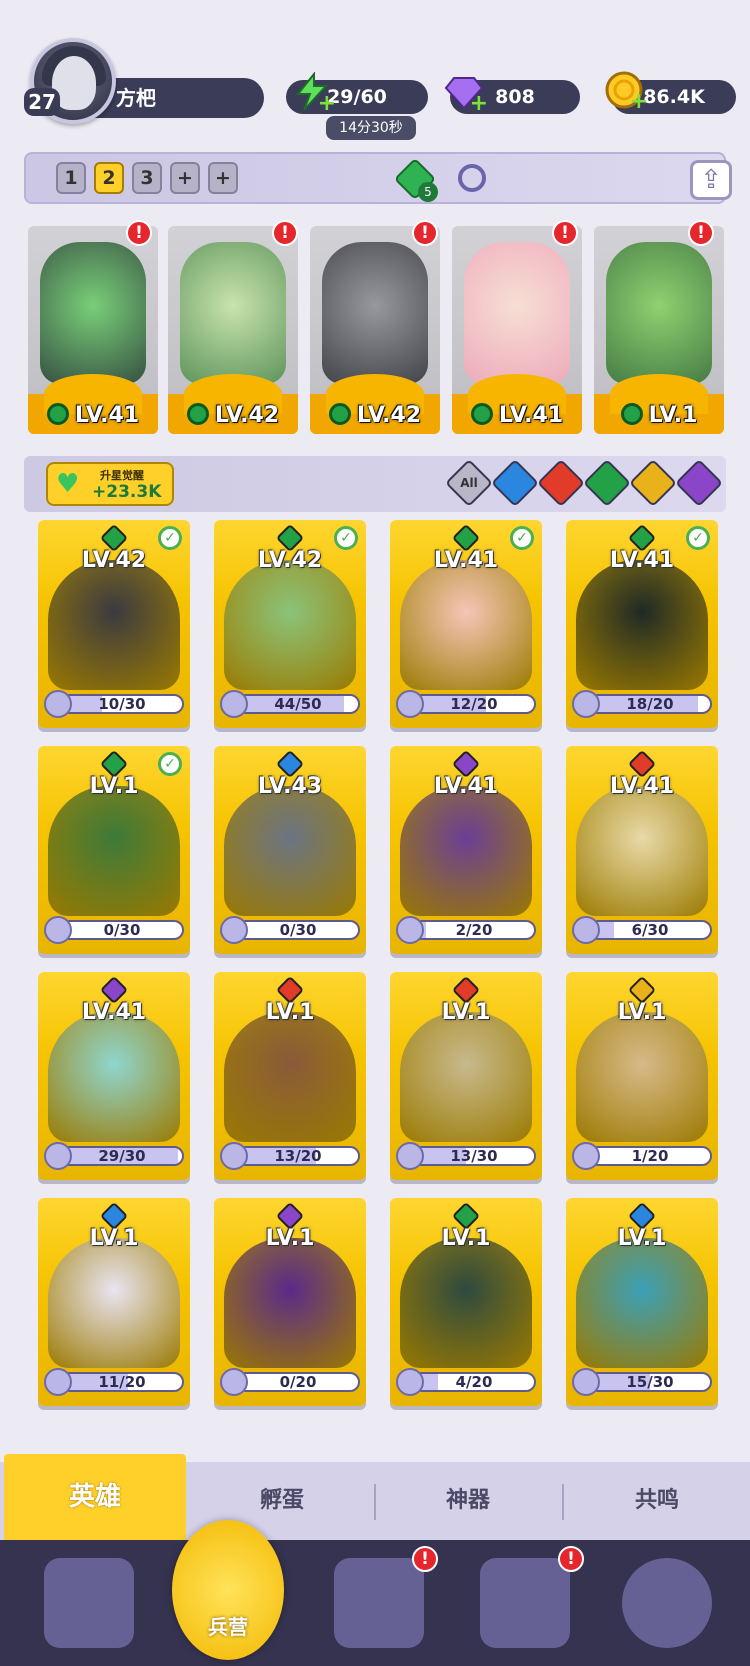 Image resolution: width=750 pixels, height=1666 pixels. I want to click on hero-card: LV.1 ✓ 0/30, so click(114, 850).